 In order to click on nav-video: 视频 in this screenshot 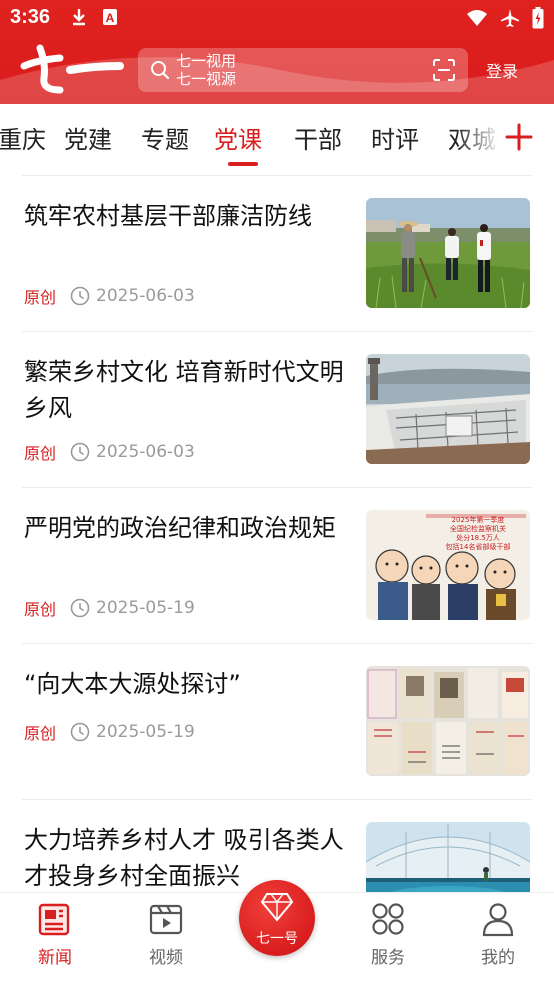, I will do `click(166, 934)`.